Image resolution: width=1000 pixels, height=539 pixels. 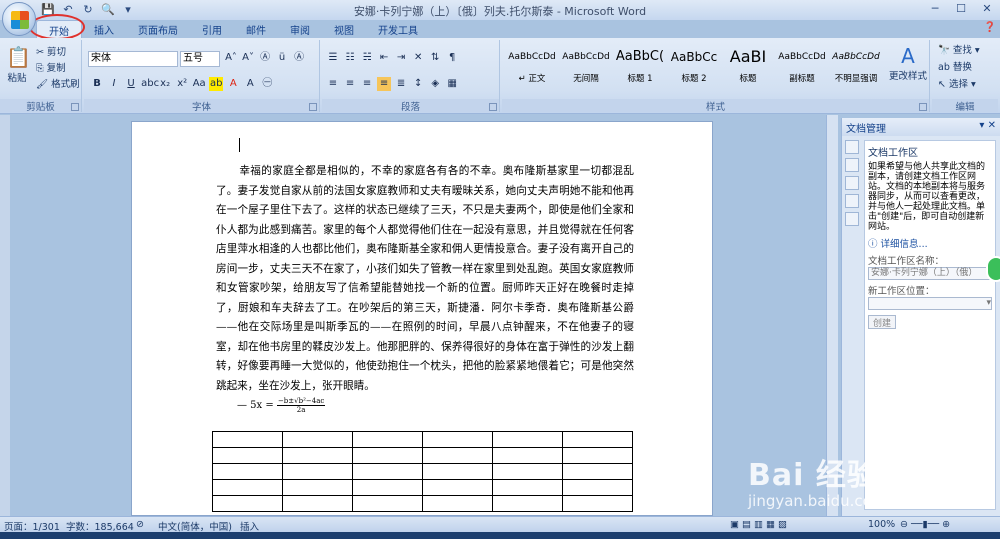 What do you see at coordinates (300, 29) in the screenshot?
I see `tab-review: 审阅` at bounding box center [300, 29].